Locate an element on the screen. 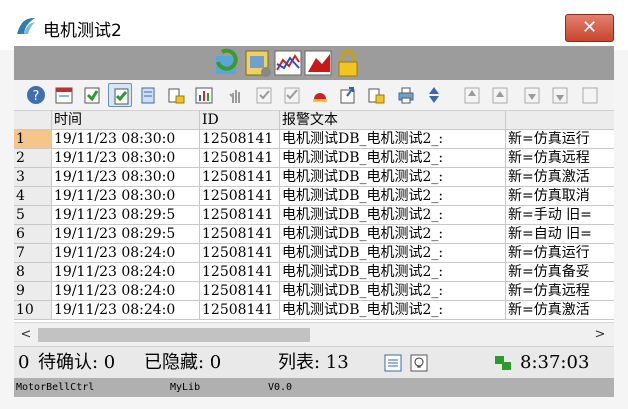  user-logon-icon is located at coordinates (318, 63).